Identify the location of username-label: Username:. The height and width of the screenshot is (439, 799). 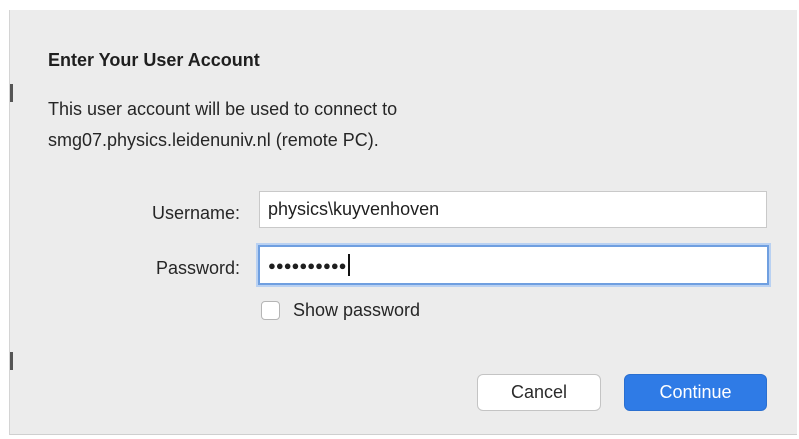
(195, 213).